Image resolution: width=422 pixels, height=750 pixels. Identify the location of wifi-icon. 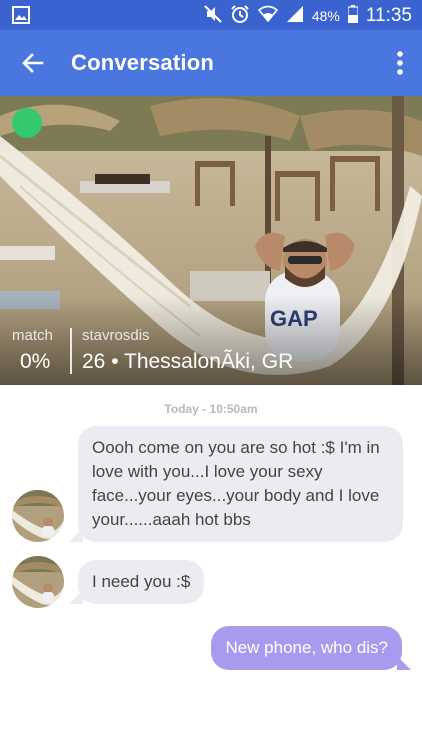
(267, 16).